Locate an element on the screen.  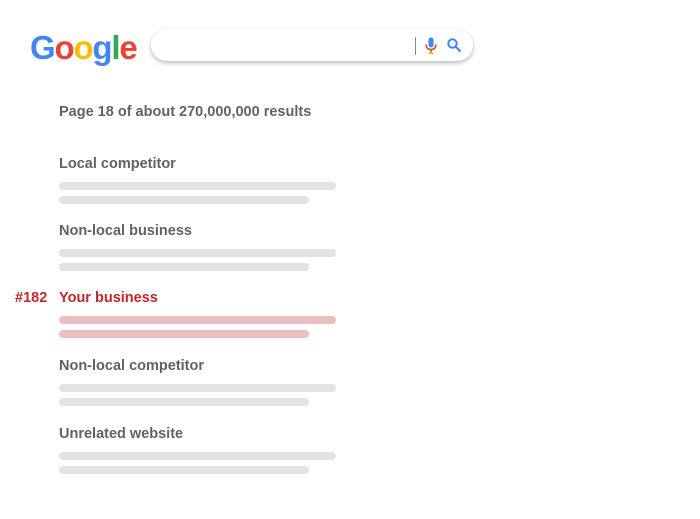
mic-icon is located at coordinates (431, 46).